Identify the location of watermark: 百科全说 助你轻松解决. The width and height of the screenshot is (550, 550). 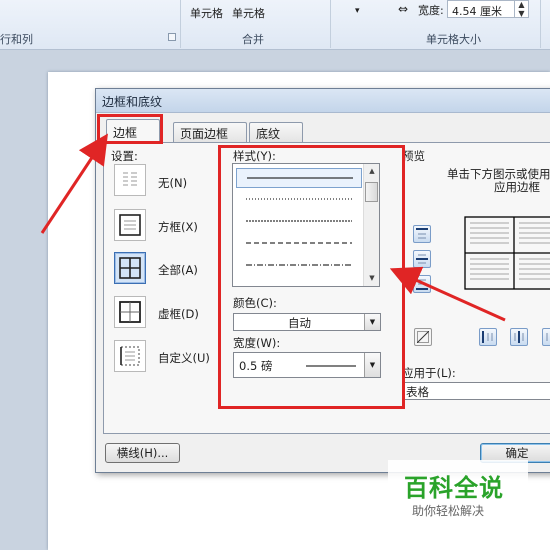
(458, 492).